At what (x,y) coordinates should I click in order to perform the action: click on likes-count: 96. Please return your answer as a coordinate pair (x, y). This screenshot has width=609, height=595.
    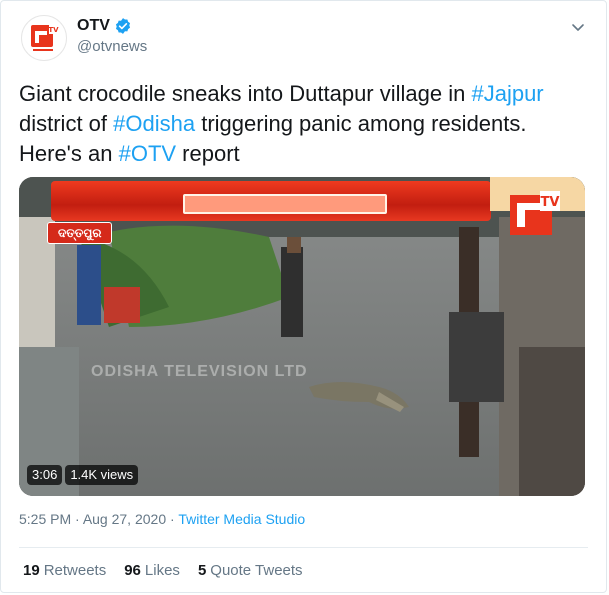
    Looking at the image, I should click on (132, 570).